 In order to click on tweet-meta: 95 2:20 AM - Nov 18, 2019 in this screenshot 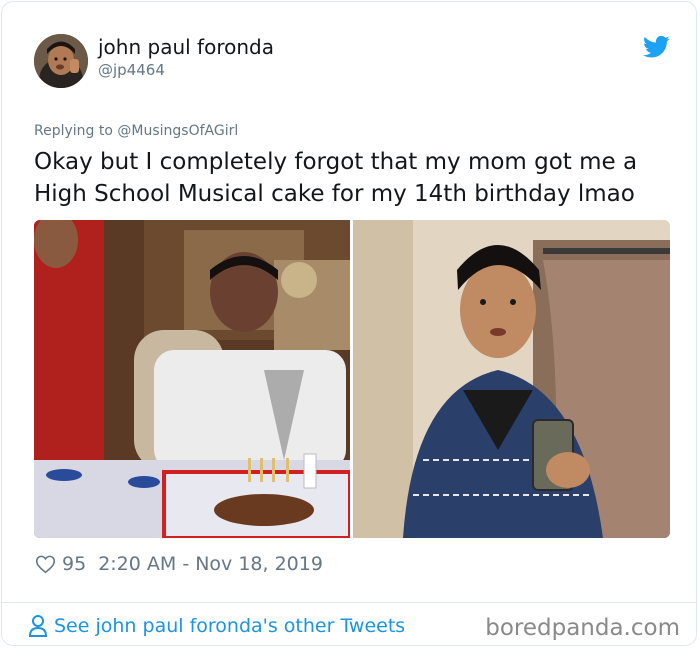, I will do `click(179, 564)`.